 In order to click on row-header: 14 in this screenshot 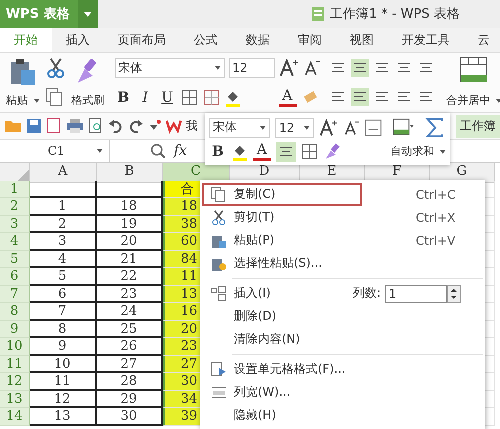, I will do `click(15, 417)`.